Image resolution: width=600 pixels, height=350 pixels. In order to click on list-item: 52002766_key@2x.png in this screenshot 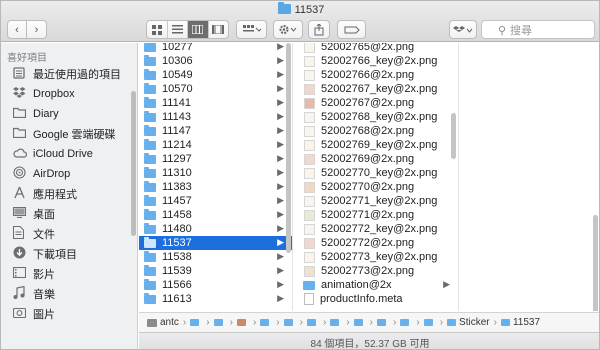, I will do `click(376, 61)`.